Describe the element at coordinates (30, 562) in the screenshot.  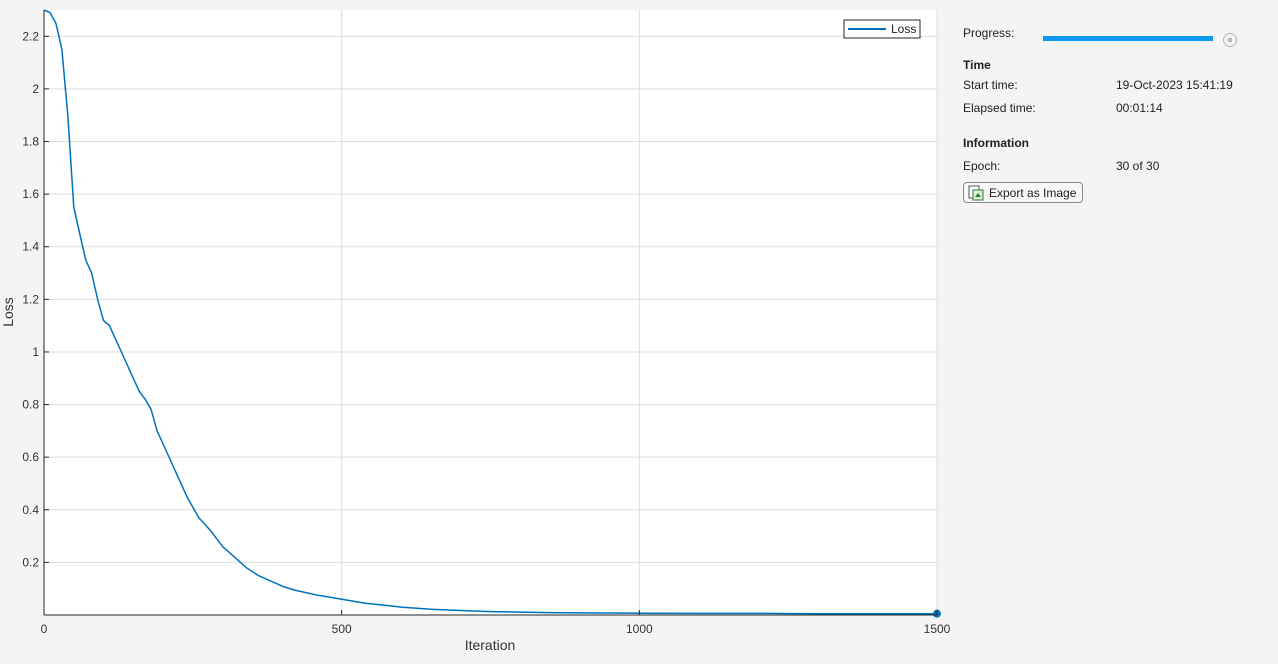
I see `y-tick-label: 0.2` at that location.